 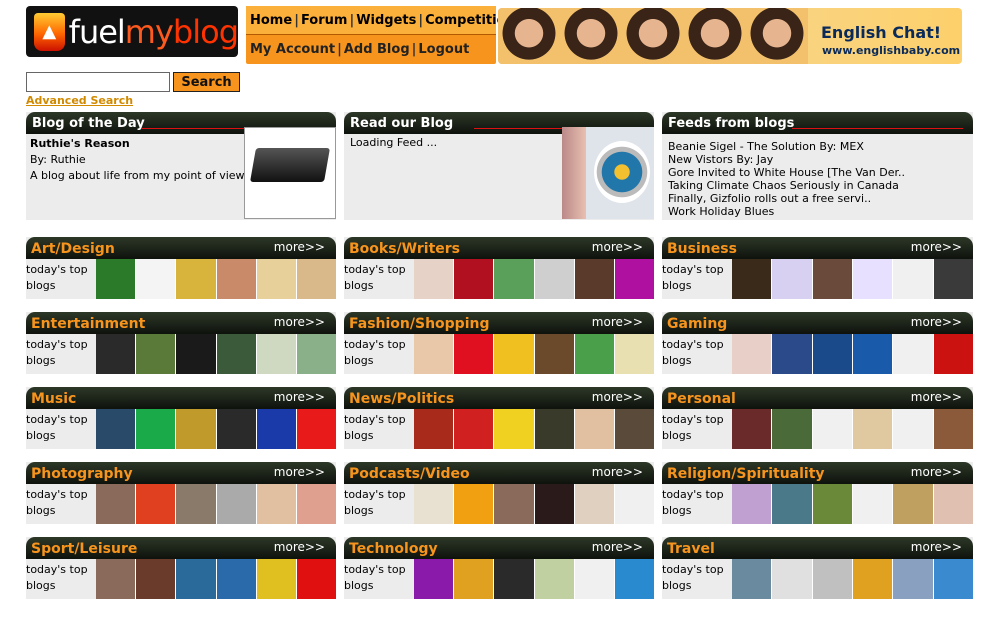 I want to click on featured-blog-thumbnail, so click(x=290, y=173).